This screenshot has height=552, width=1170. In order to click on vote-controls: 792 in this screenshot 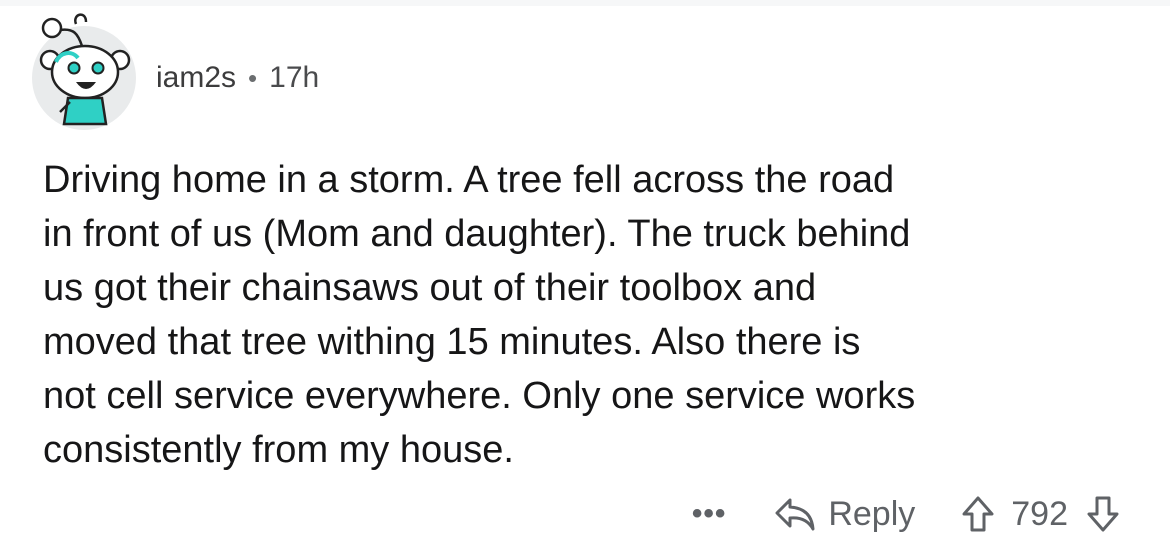, I will do `click(1040, 514)`.